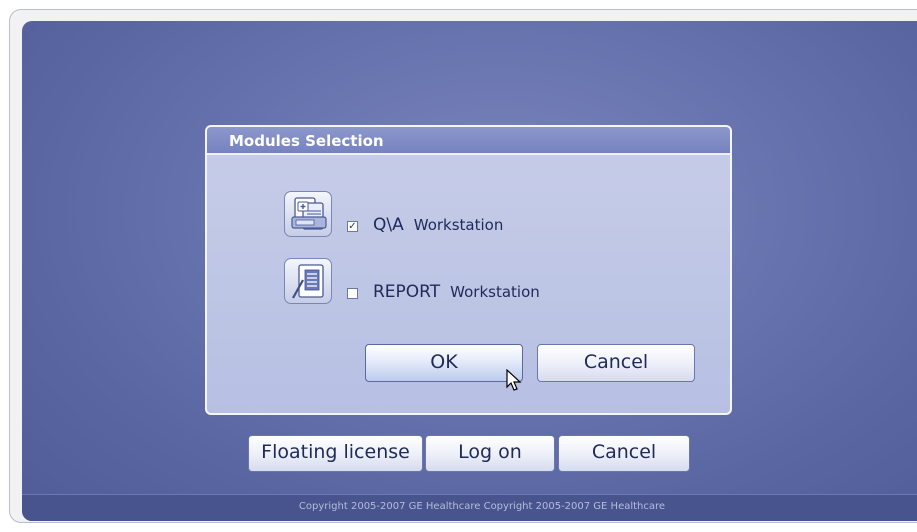  Describe the element at coordinates (468, 141) in the screenshot. I see `dialog-title: Modules Selection` at that location.